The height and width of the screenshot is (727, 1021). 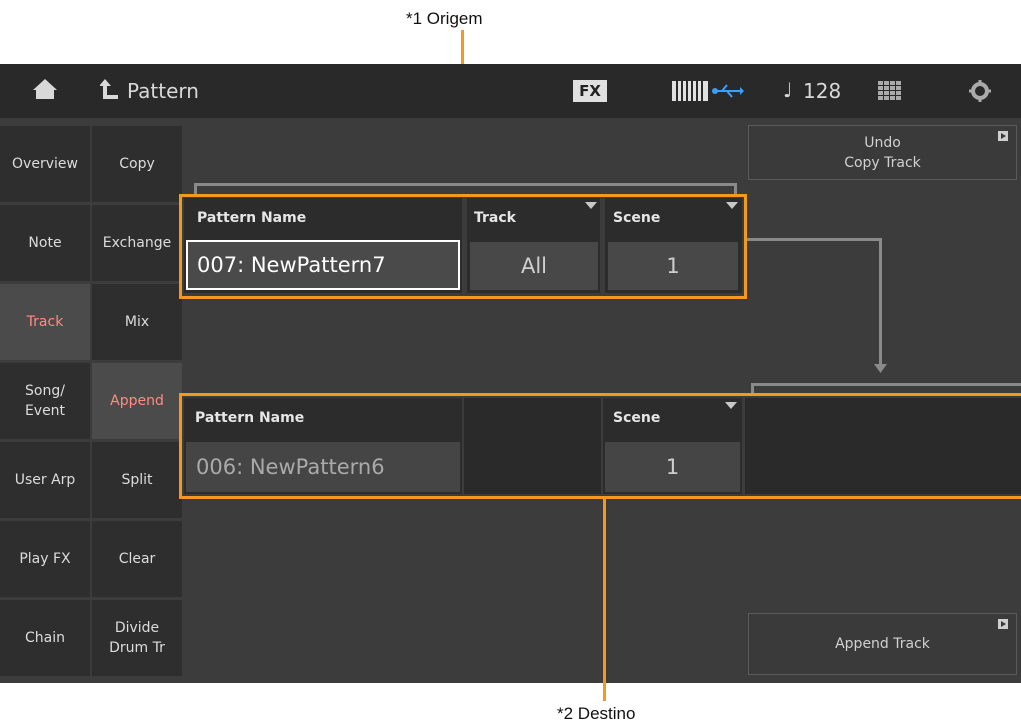 What do you see at coordinates (890, 91) in the screenshot?
I see `grid-icon` at bounding box center [890, 91].